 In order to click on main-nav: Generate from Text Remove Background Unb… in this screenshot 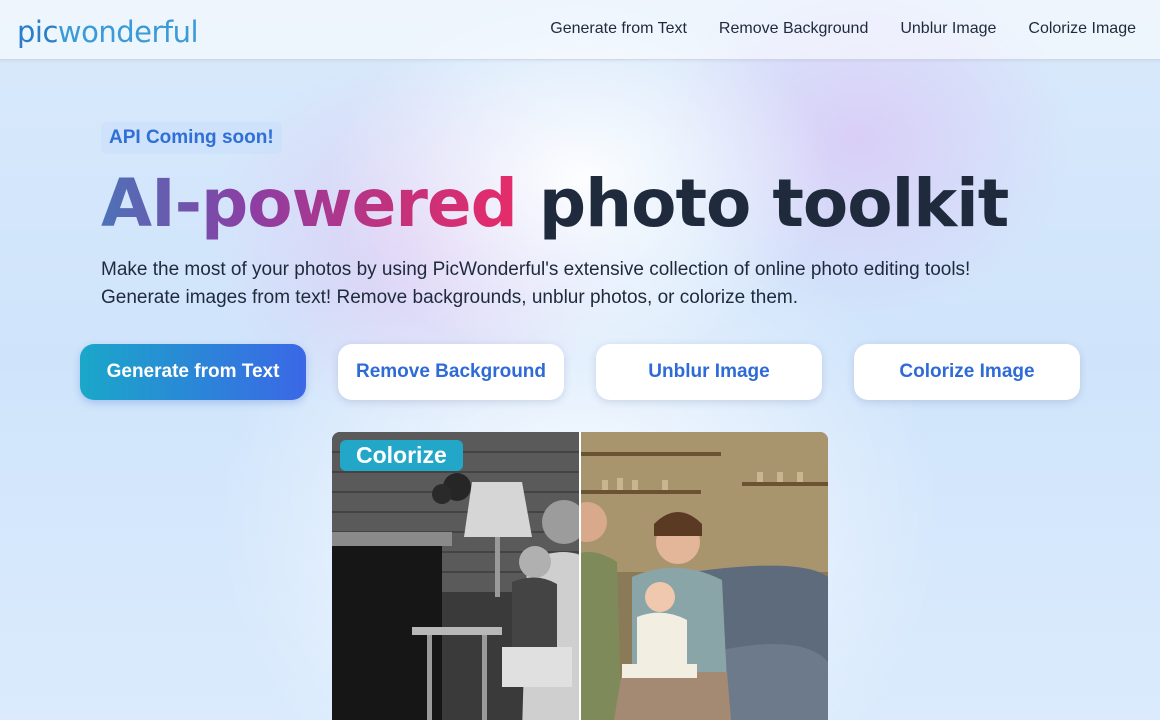, I will do `click(843, 29)`.